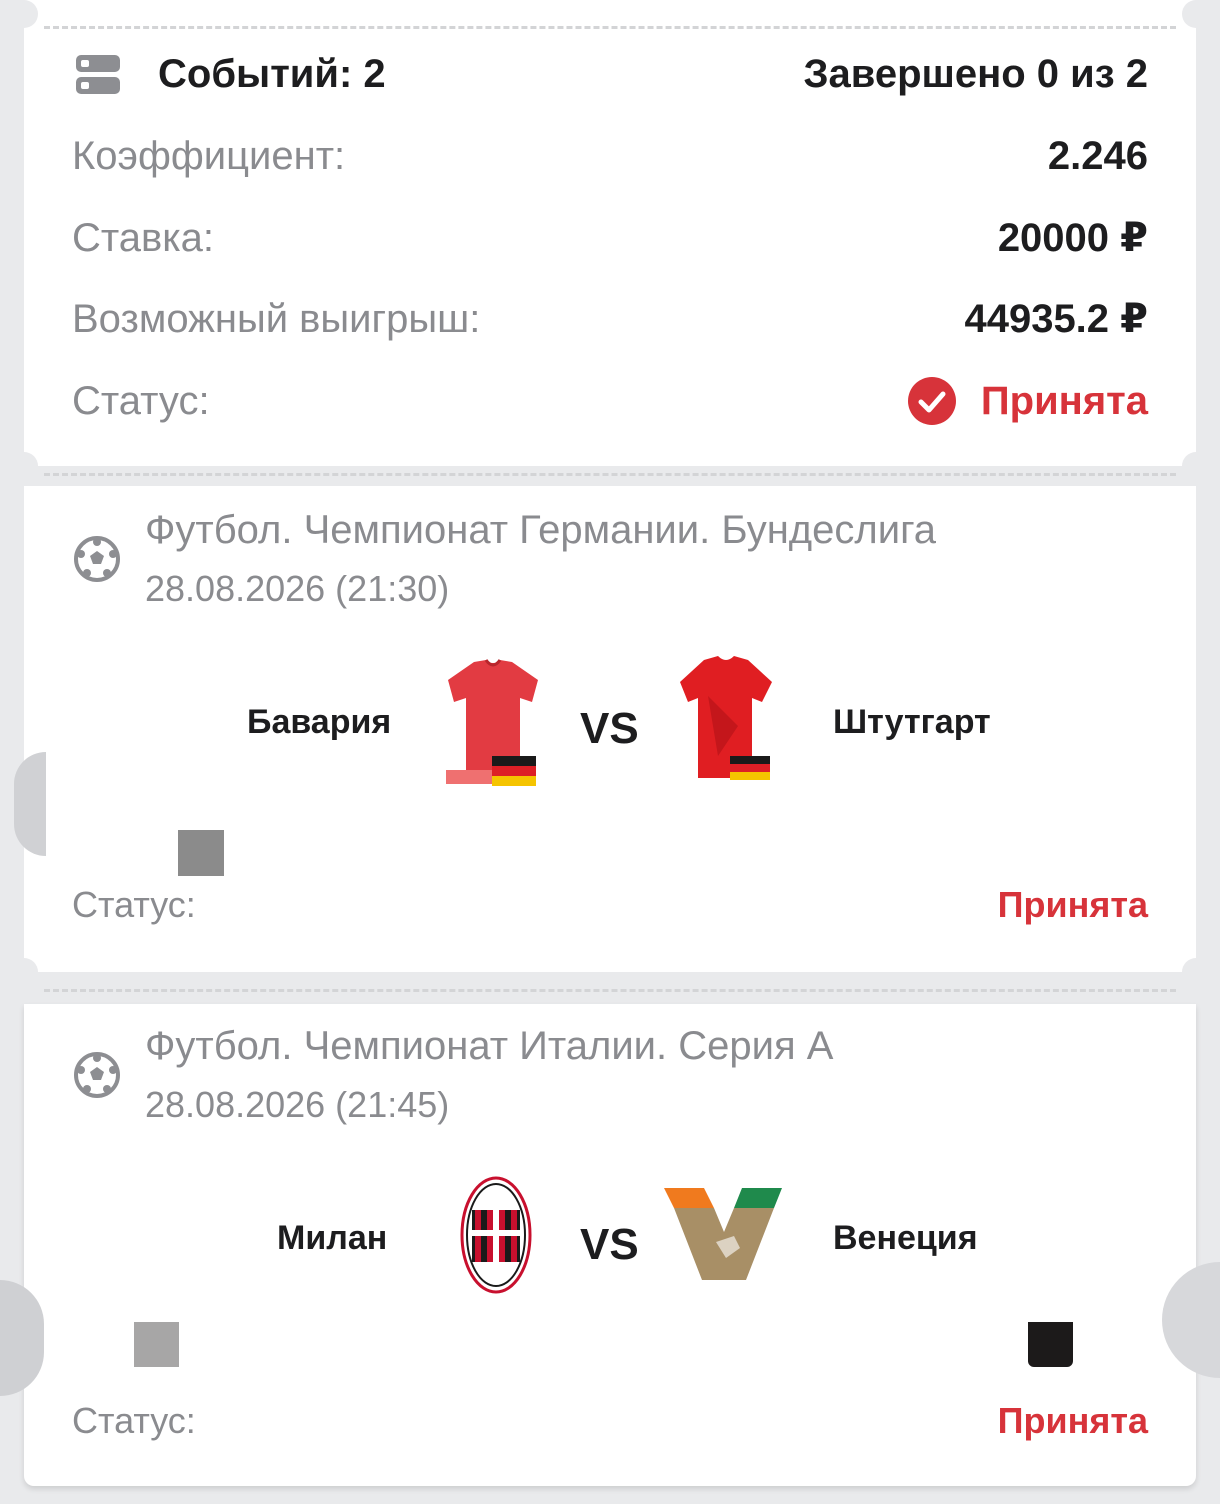 The image size is (1220, 1504). What do you see at coordinates (319, 722) in the screenshot?
I see `home-team-name: Бавария` at bounding box center [319, 722].